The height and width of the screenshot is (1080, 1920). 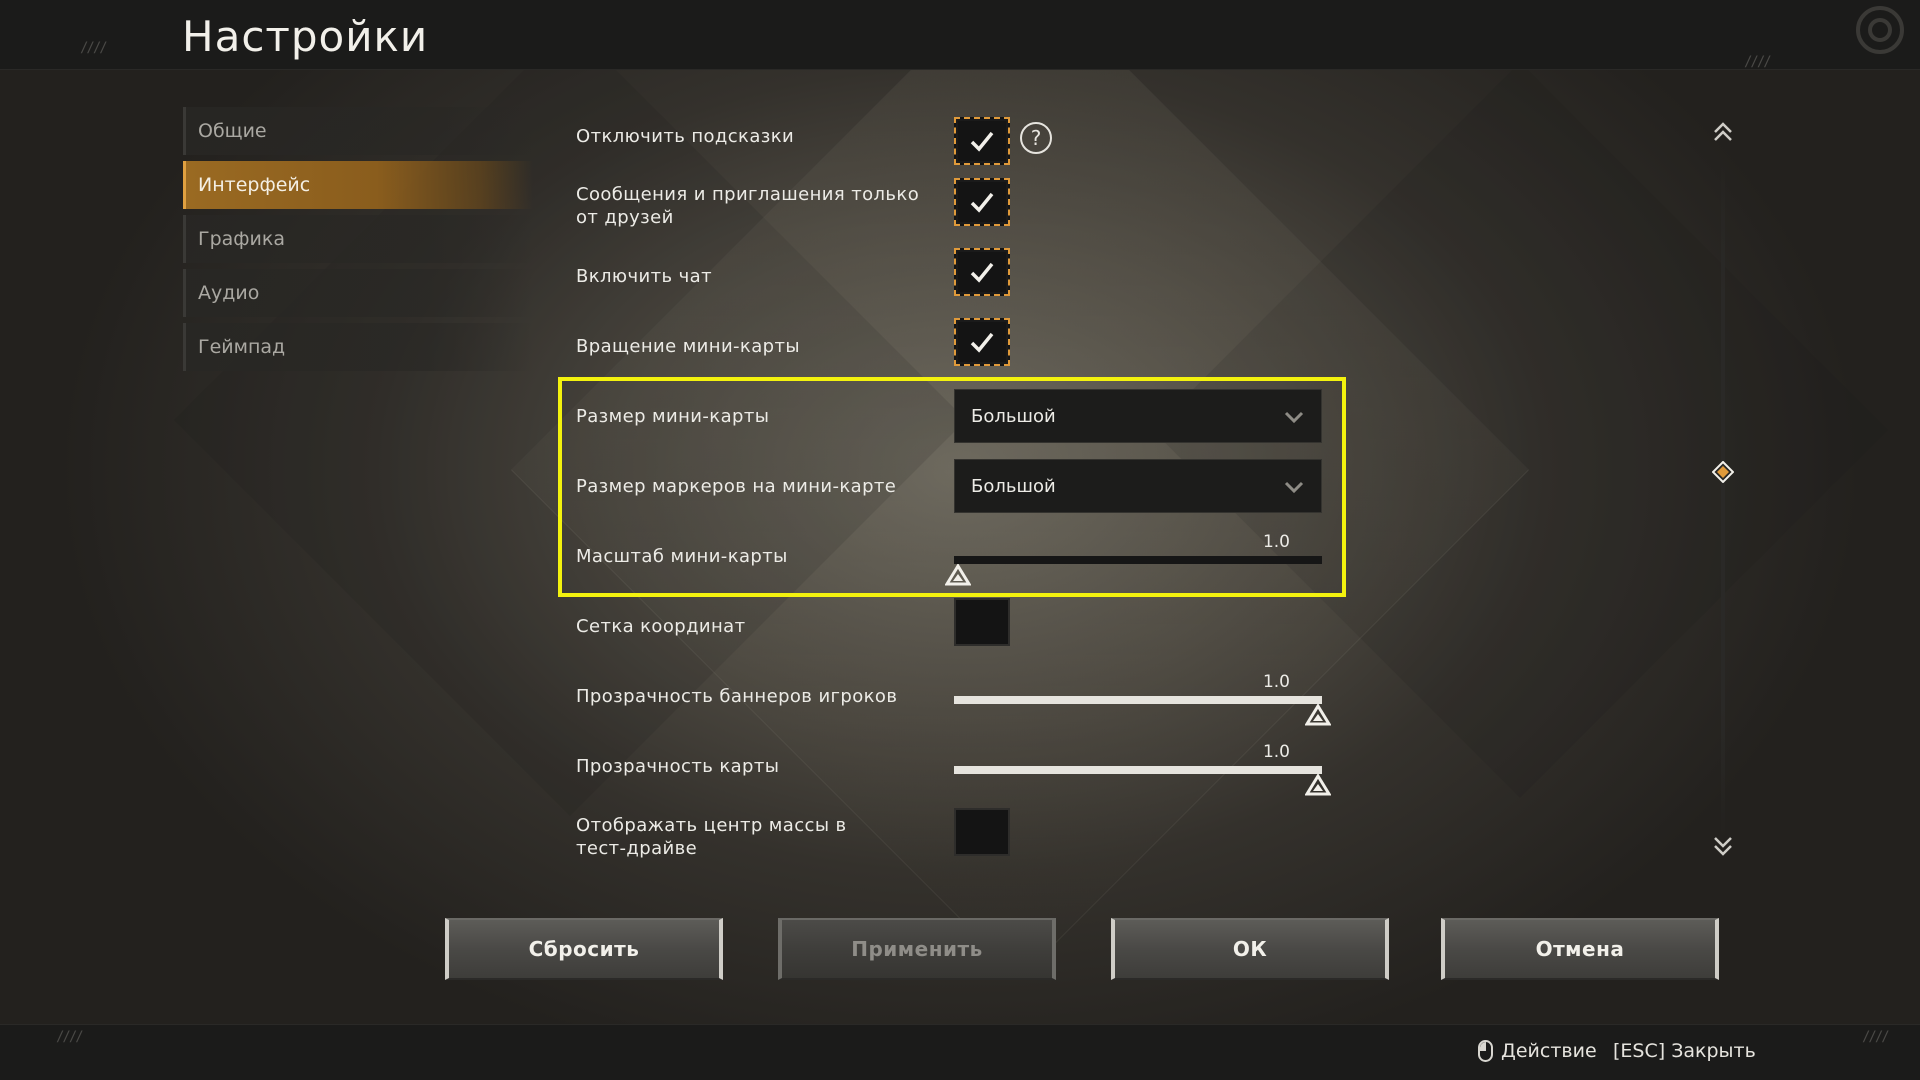 I want to click on close-hint: [ESC] Закрыть, so click(x=1684, y=1051).